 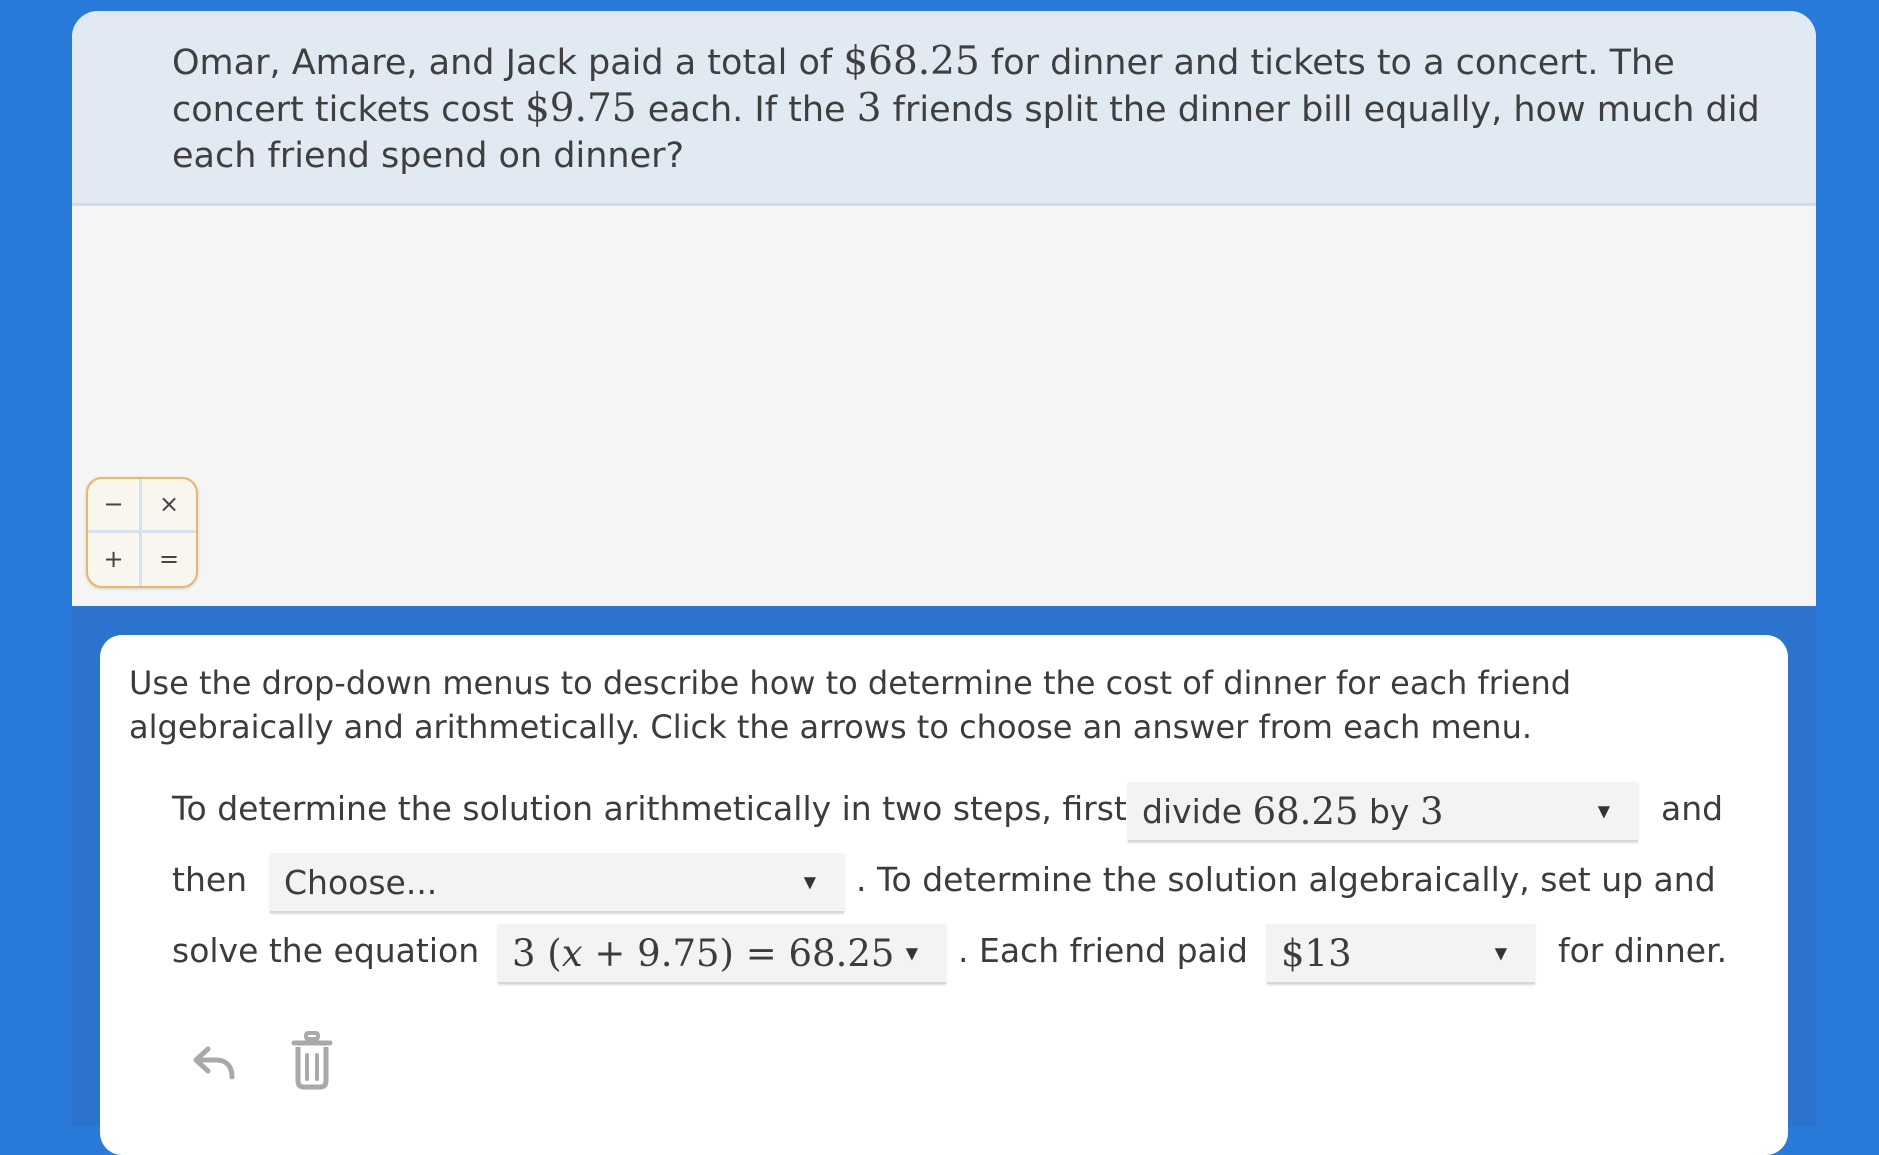 What do you see at coordinates (326, 950) in the screenshot?
I see `sentence-text: solve the equation` at bounding box center [326, 950].